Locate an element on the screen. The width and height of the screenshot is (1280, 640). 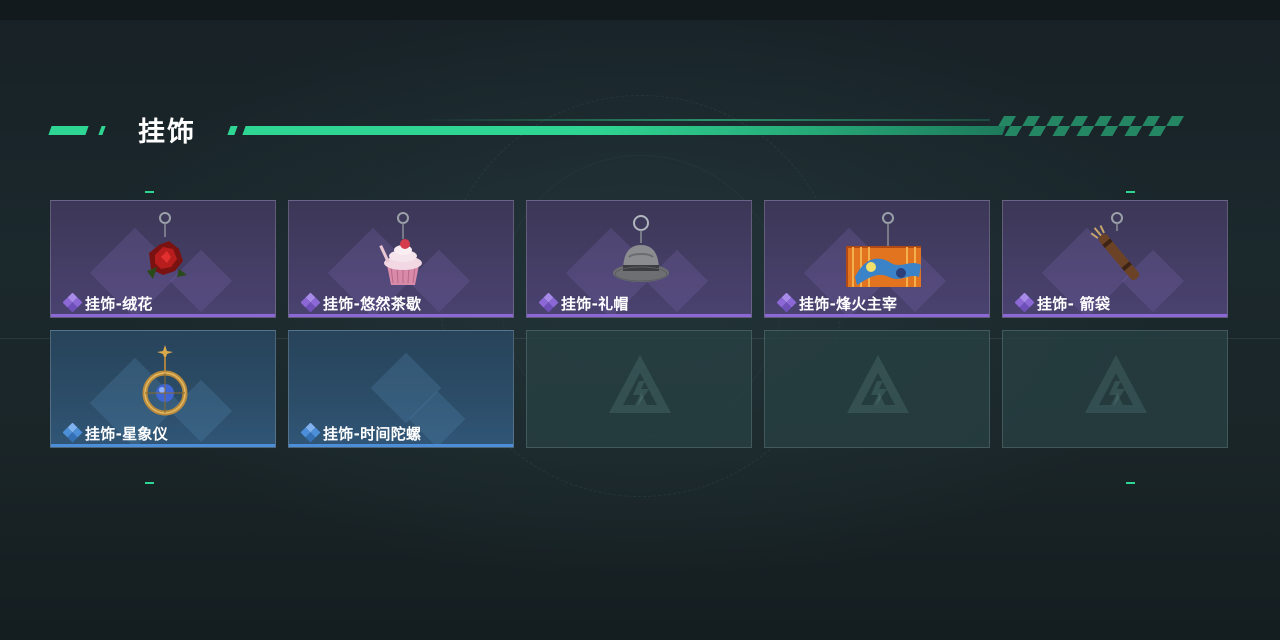
charm-label: 挂饰-时间陀螺 is located at coordinates (361, 433).